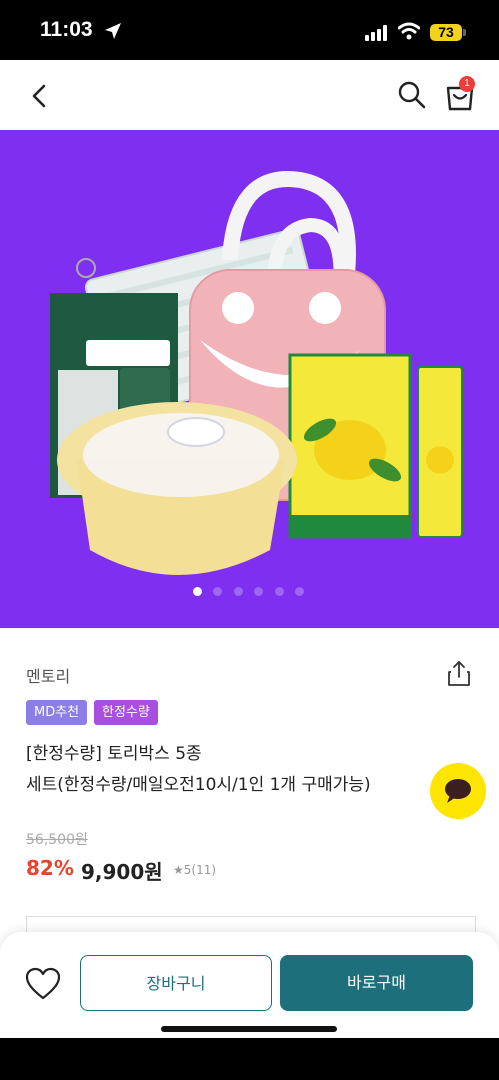  What do you see at coordinates (176, 983) in the screenshot?
I see `add-to-cart-button: 장바구니` at bounding box center [176, 983].